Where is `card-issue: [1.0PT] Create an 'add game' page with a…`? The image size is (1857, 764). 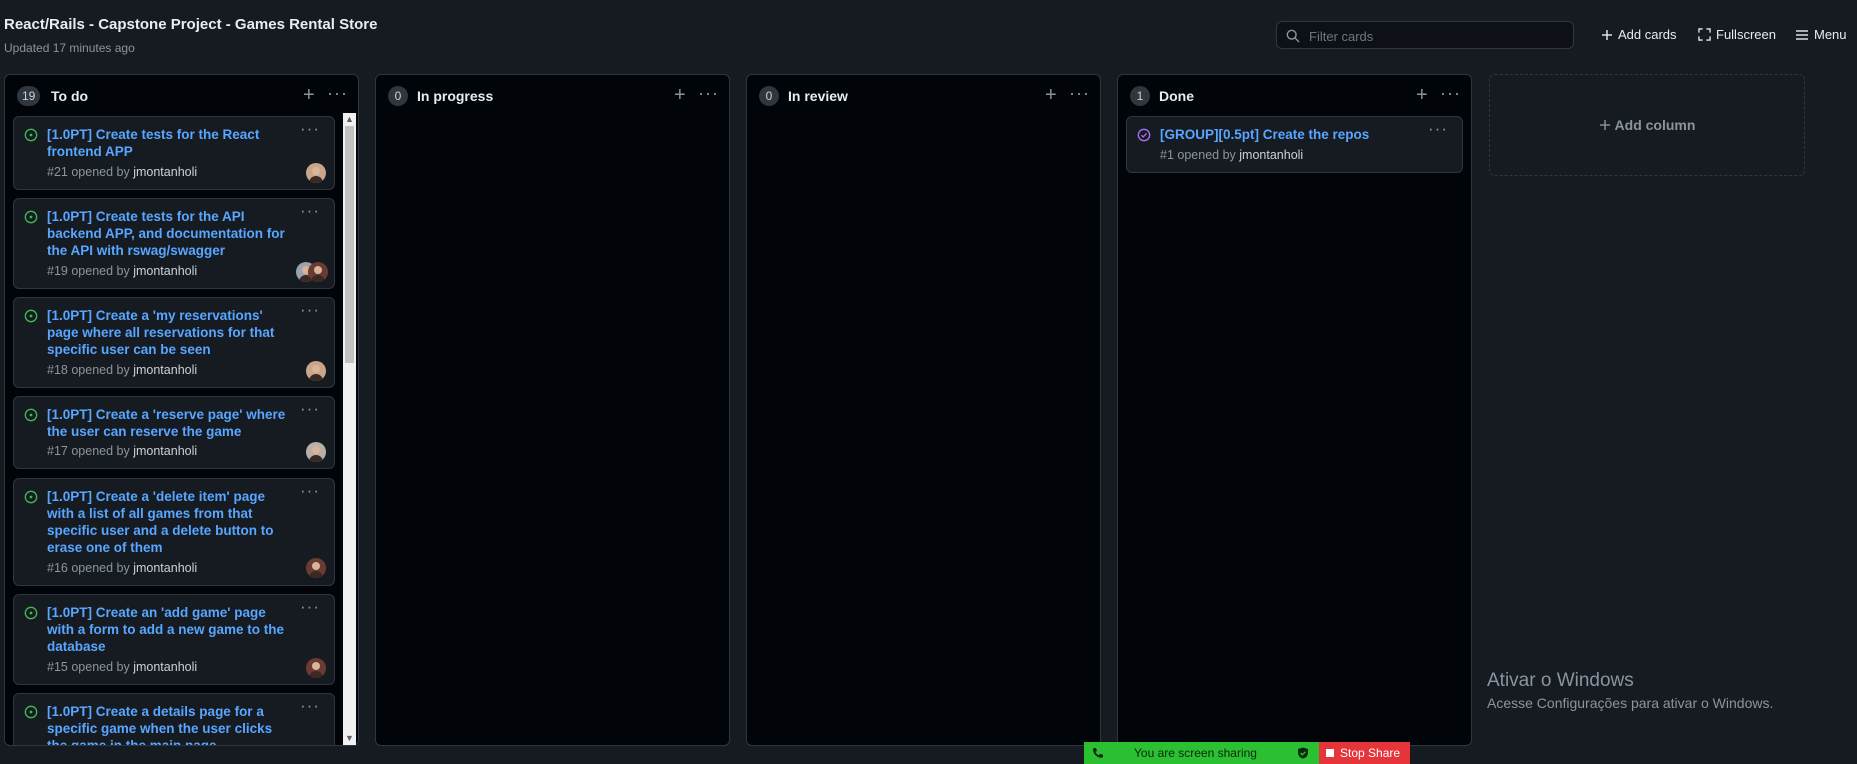 card-issue: [1.0PT] Create an 'add game' page with a… is located at coordinates (174, 639).